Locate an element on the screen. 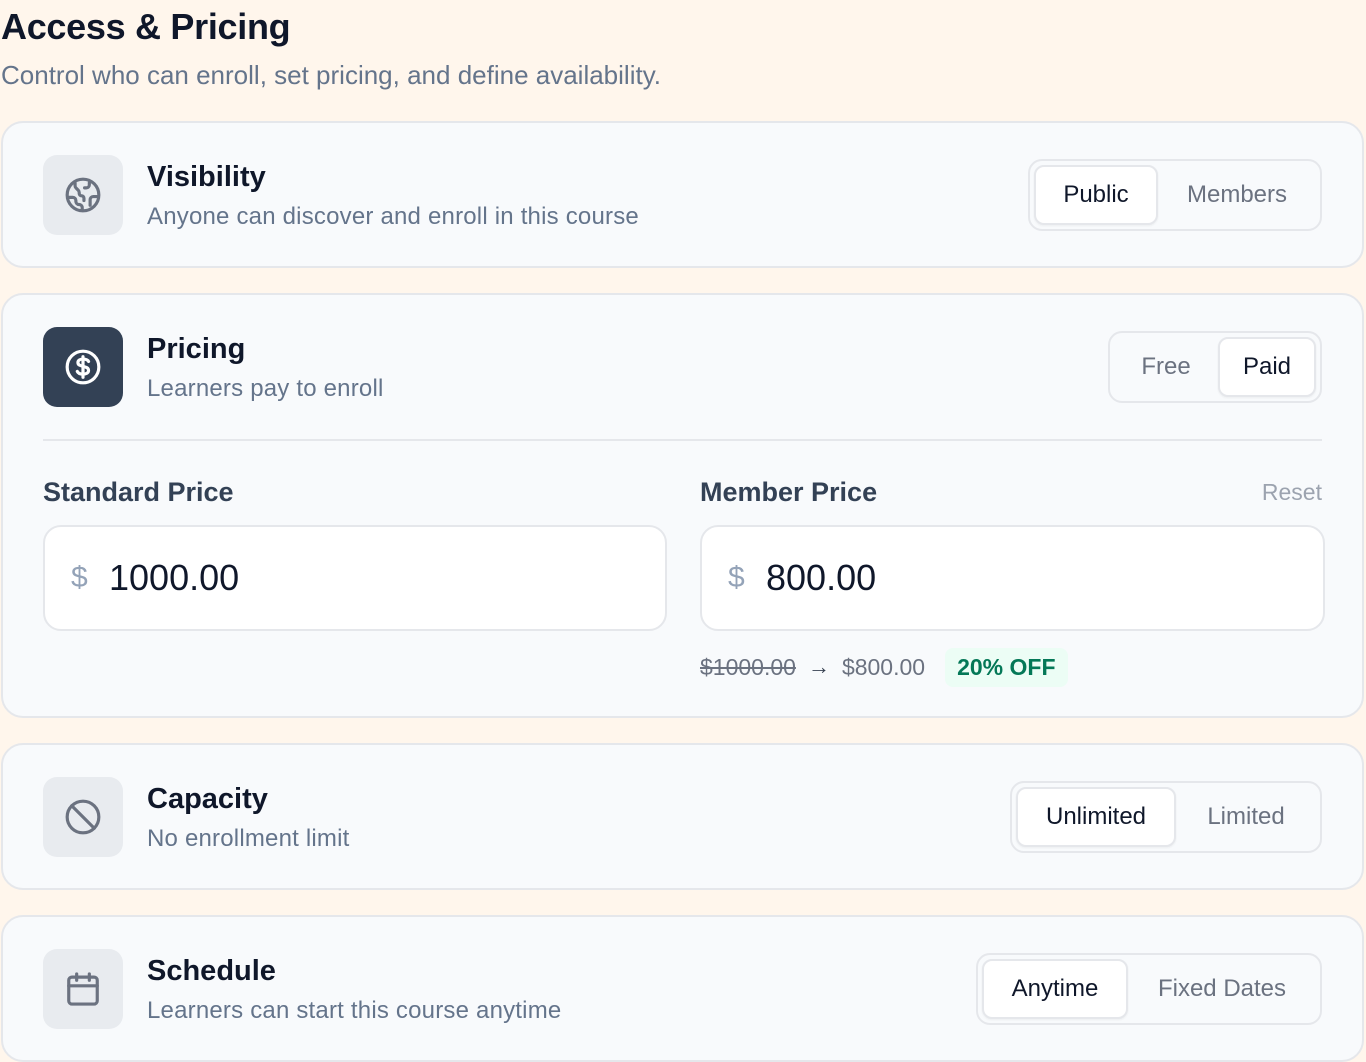 The width and height of the screenshot is (1366, 1062). globe-icon is located at coordinates (83, 195).